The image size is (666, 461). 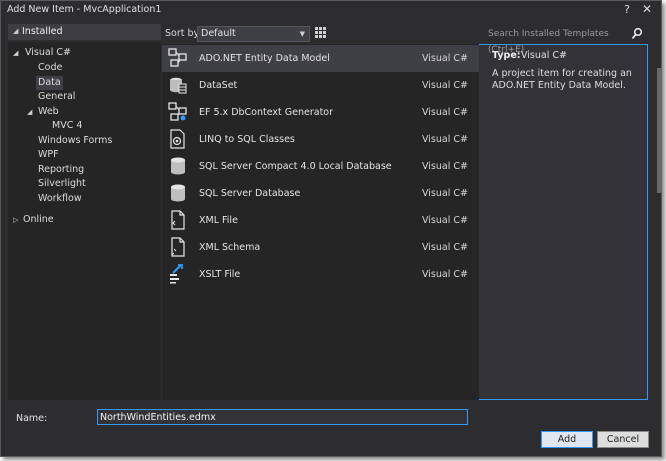 What do you see at coordinates (266, 112) in the screenshot?
I see `template-name: EF 5.x DbContext Generator` at bounding box center [266, 112].